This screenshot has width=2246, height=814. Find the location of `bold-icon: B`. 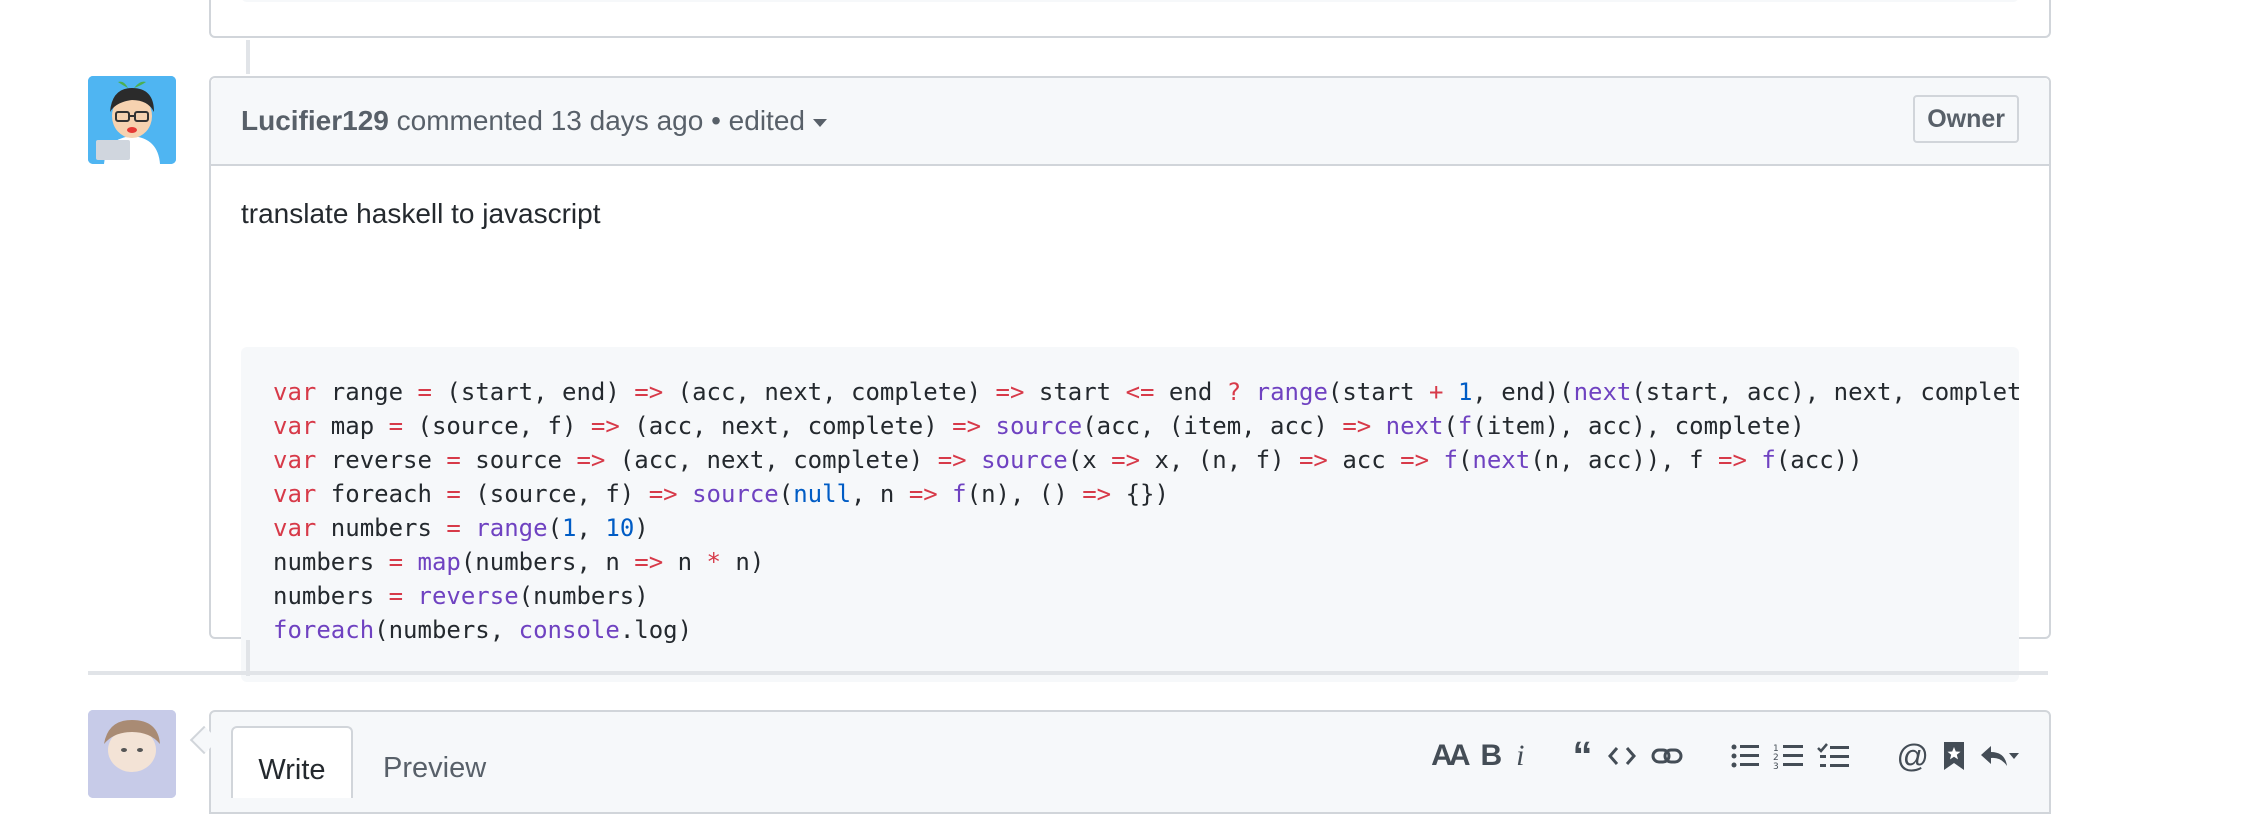

bold-icon: B is located at coordinates (1492, 756).